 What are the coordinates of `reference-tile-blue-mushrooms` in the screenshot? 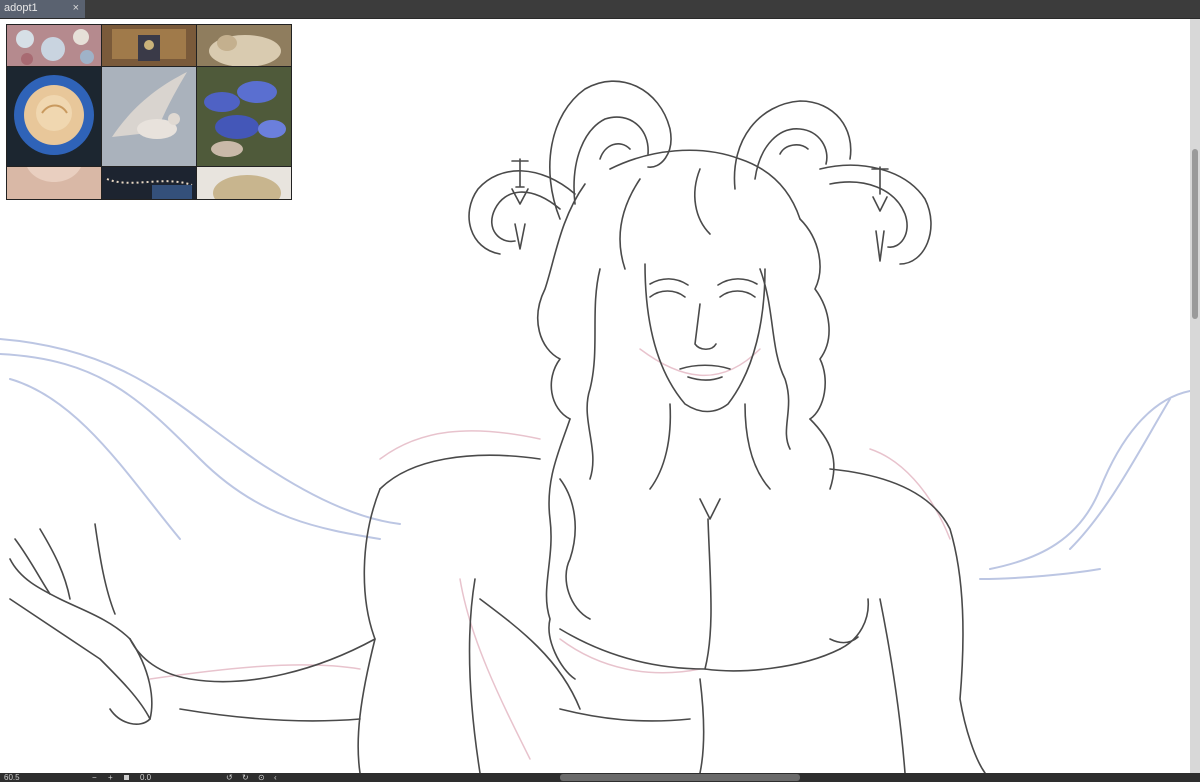 It's located at (244, 116).